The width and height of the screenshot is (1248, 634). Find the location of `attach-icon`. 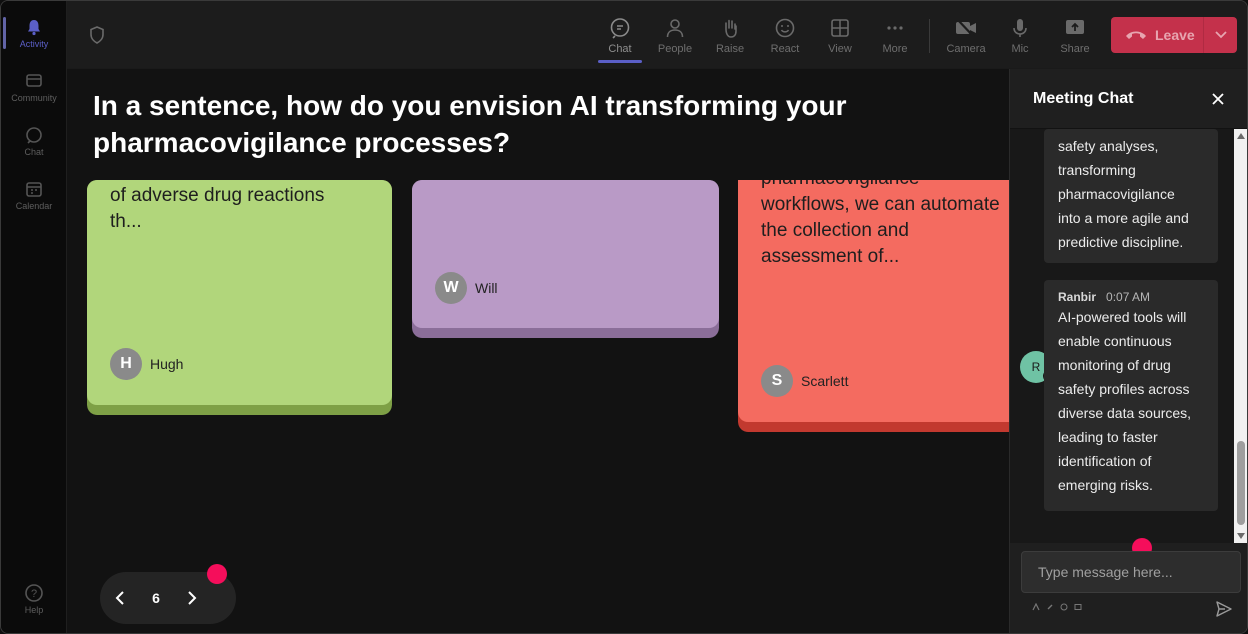

attach-icon is located at coordinates (1050, 607).